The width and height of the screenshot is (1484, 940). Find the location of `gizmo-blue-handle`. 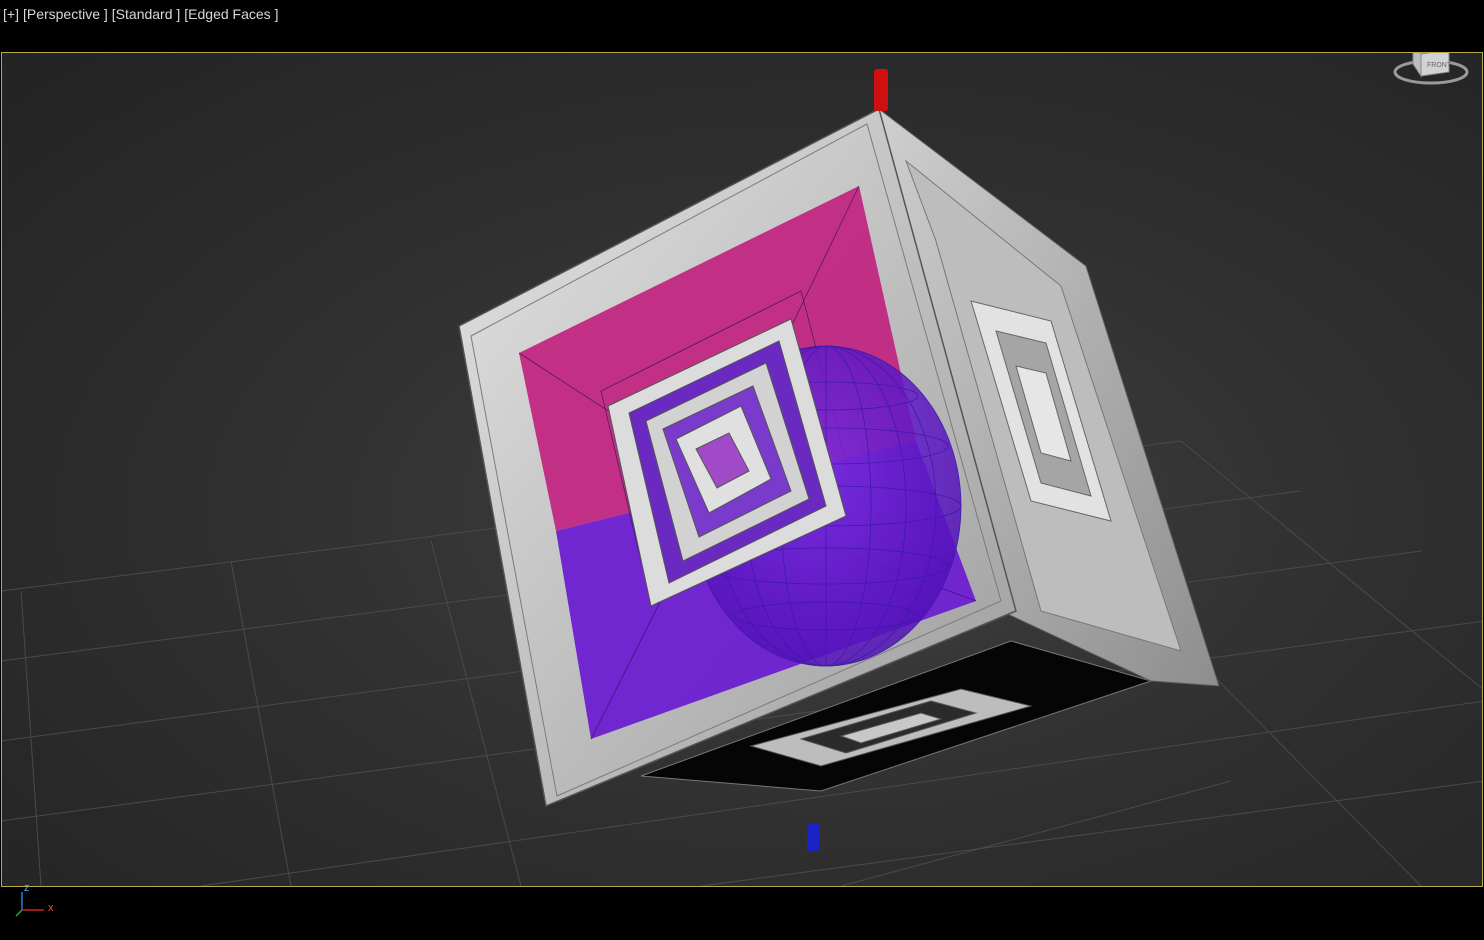

gizmo-blue-handle is located at coordinates (813, 837).